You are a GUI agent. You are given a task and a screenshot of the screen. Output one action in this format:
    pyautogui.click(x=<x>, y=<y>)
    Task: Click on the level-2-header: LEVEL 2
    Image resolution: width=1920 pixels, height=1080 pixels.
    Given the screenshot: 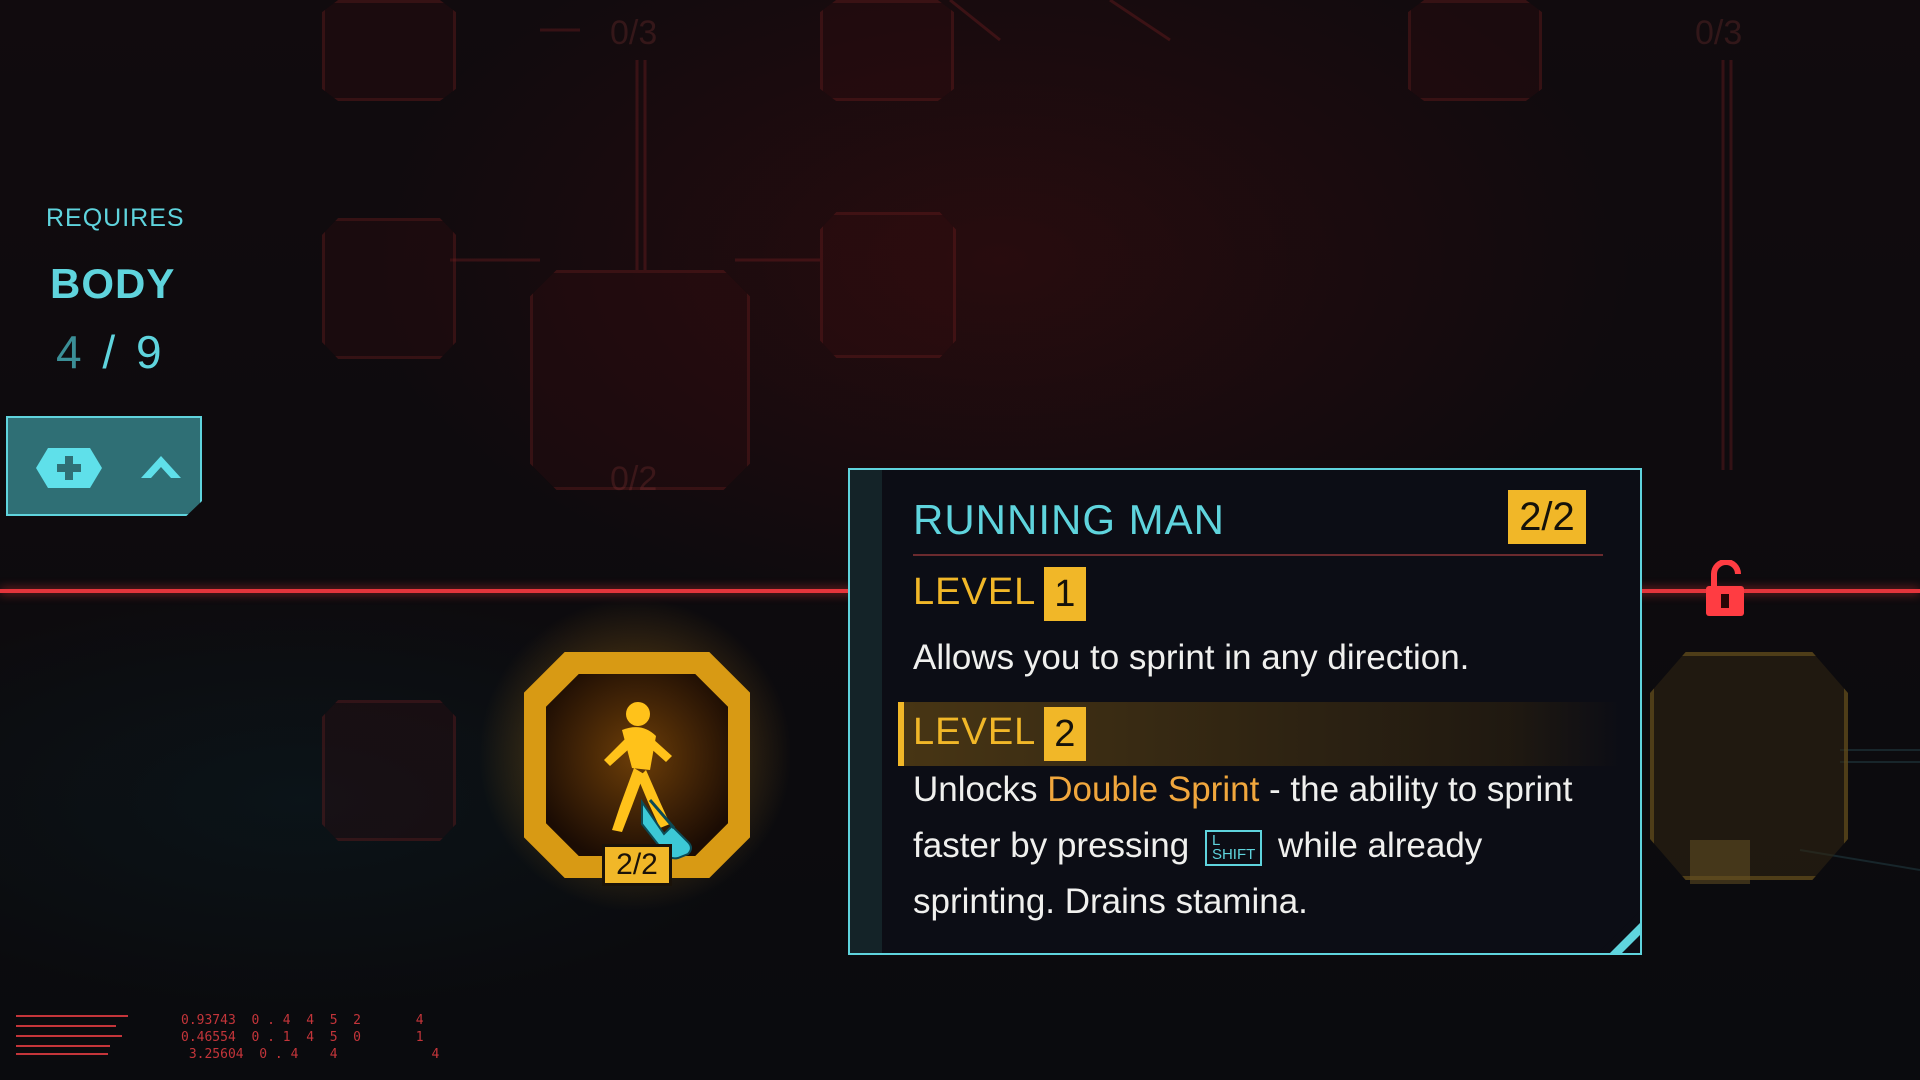 What is the action you would take?
    pyautogui.click(x=1000, y=734)
    